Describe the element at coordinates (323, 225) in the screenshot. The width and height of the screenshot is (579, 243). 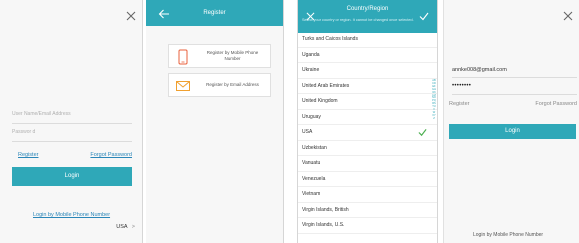
I see `country-name: Virgin Islands, U.S.` at that location.